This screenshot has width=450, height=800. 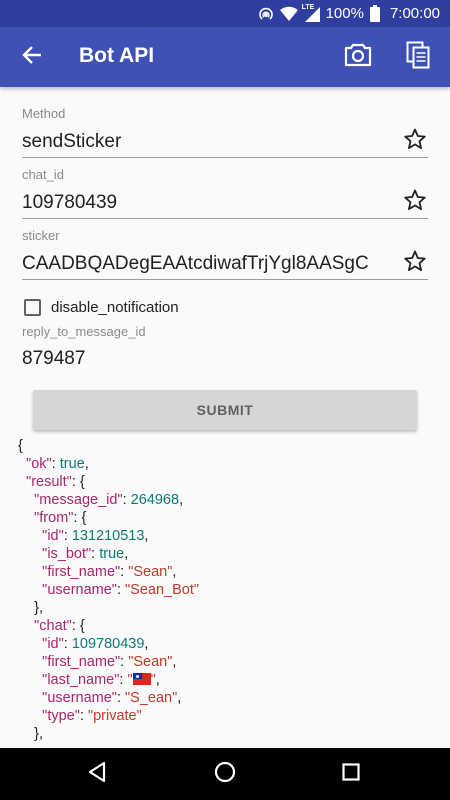 What do you see at coordinates (57, 464) in the screenshot?
I see `json-line: "ok": true,` at bounding box center [57, 464].